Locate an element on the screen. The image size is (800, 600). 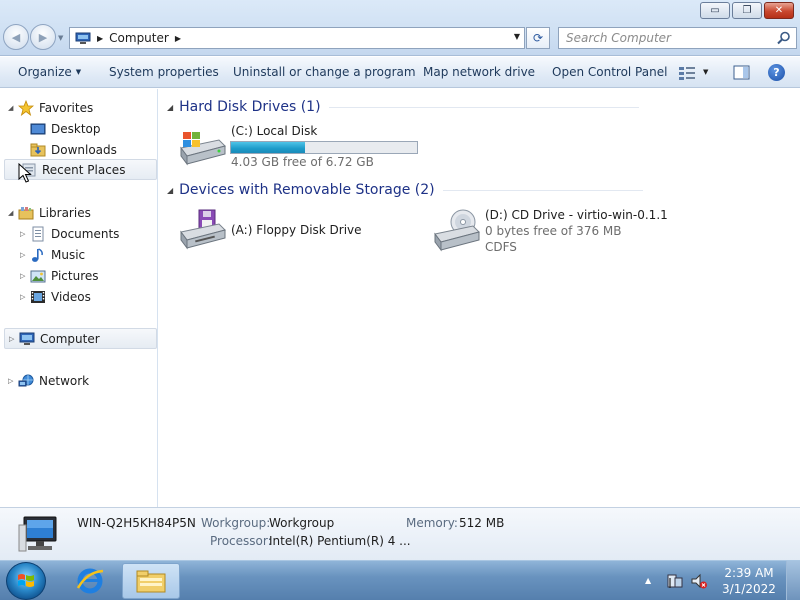
recent-pages-dropdown: ▼ is located at coordinates (60, 38).